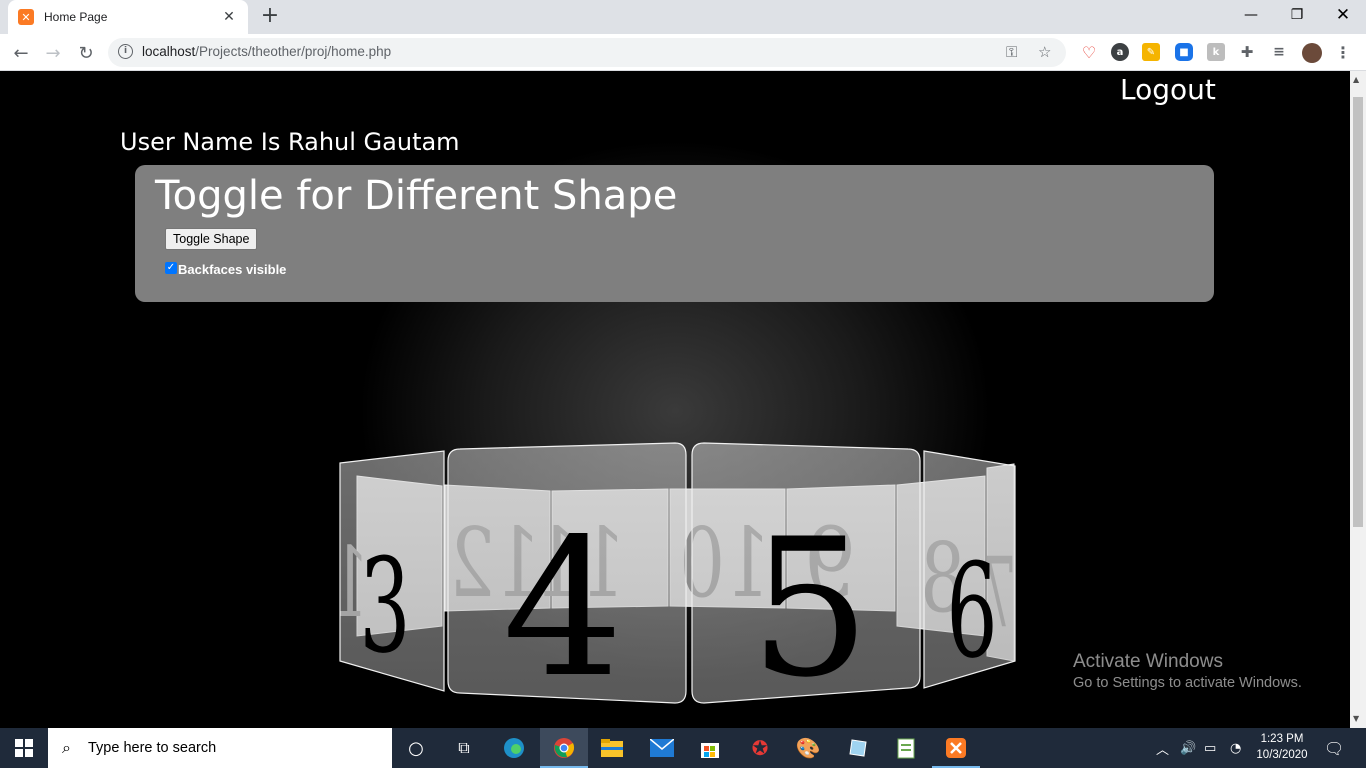 This screenshot has height=768, width=1366. Describe the element at coordinates (1120, 52) in the screenshot. I see `extension-a-icon: a` at that location.